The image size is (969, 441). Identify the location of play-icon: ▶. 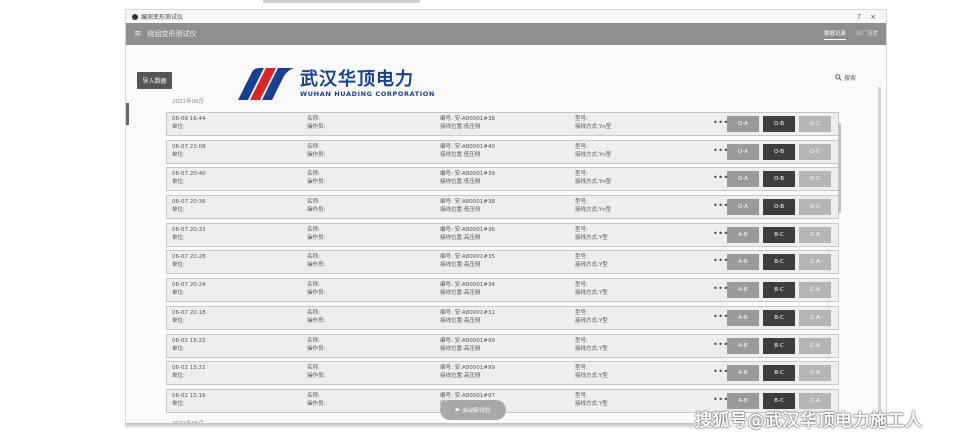
(457, 410).